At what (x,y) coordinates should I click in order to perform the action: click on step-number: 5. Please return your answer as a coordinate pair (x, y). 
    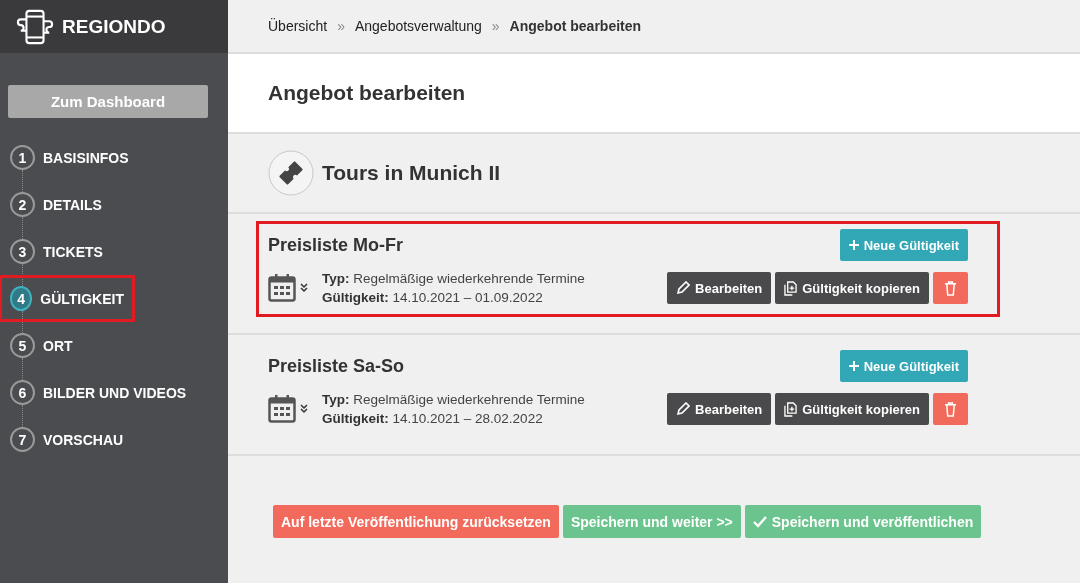
    Looking at the image, I should click on (22, 345).